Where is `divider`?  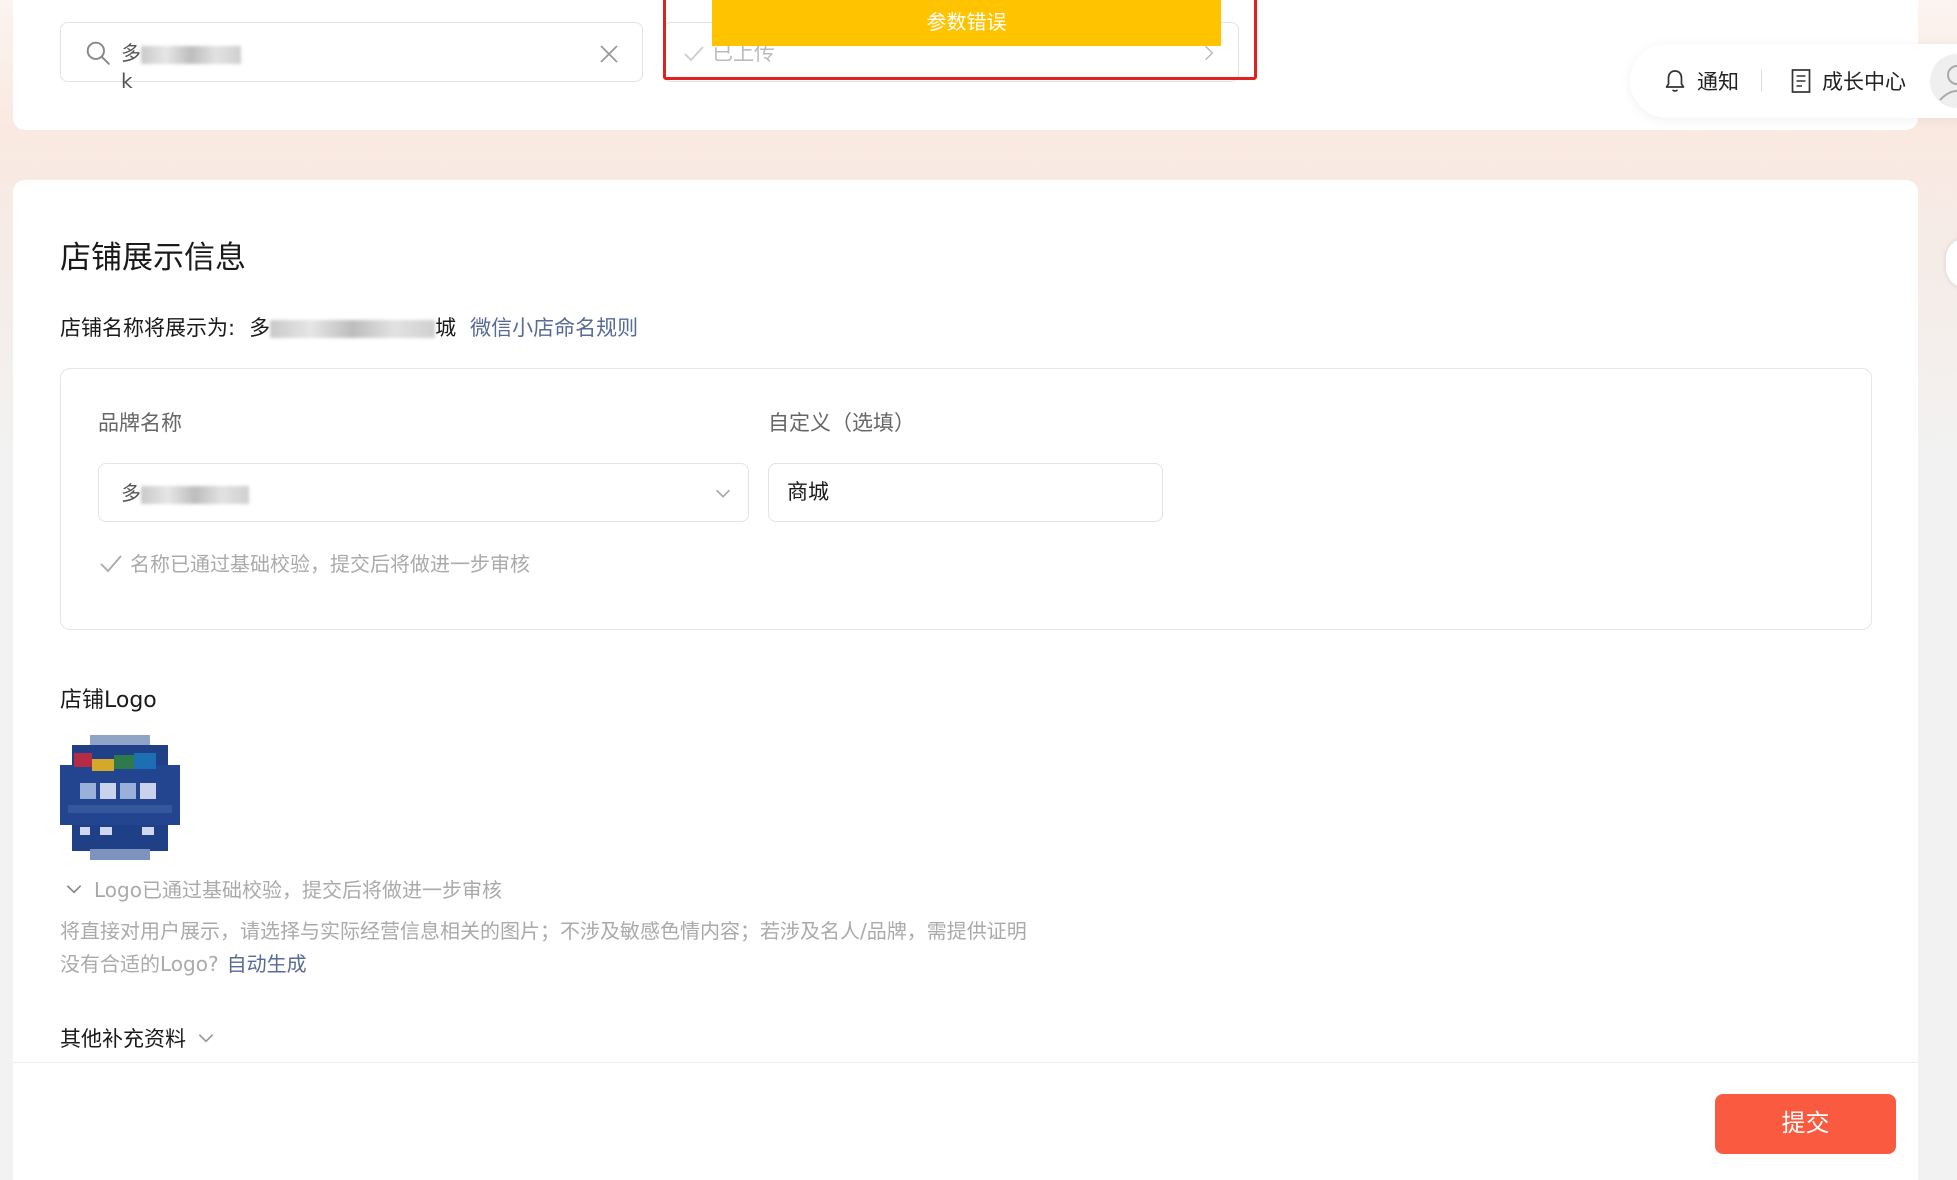
divider is located at coordinates (1761, 81).